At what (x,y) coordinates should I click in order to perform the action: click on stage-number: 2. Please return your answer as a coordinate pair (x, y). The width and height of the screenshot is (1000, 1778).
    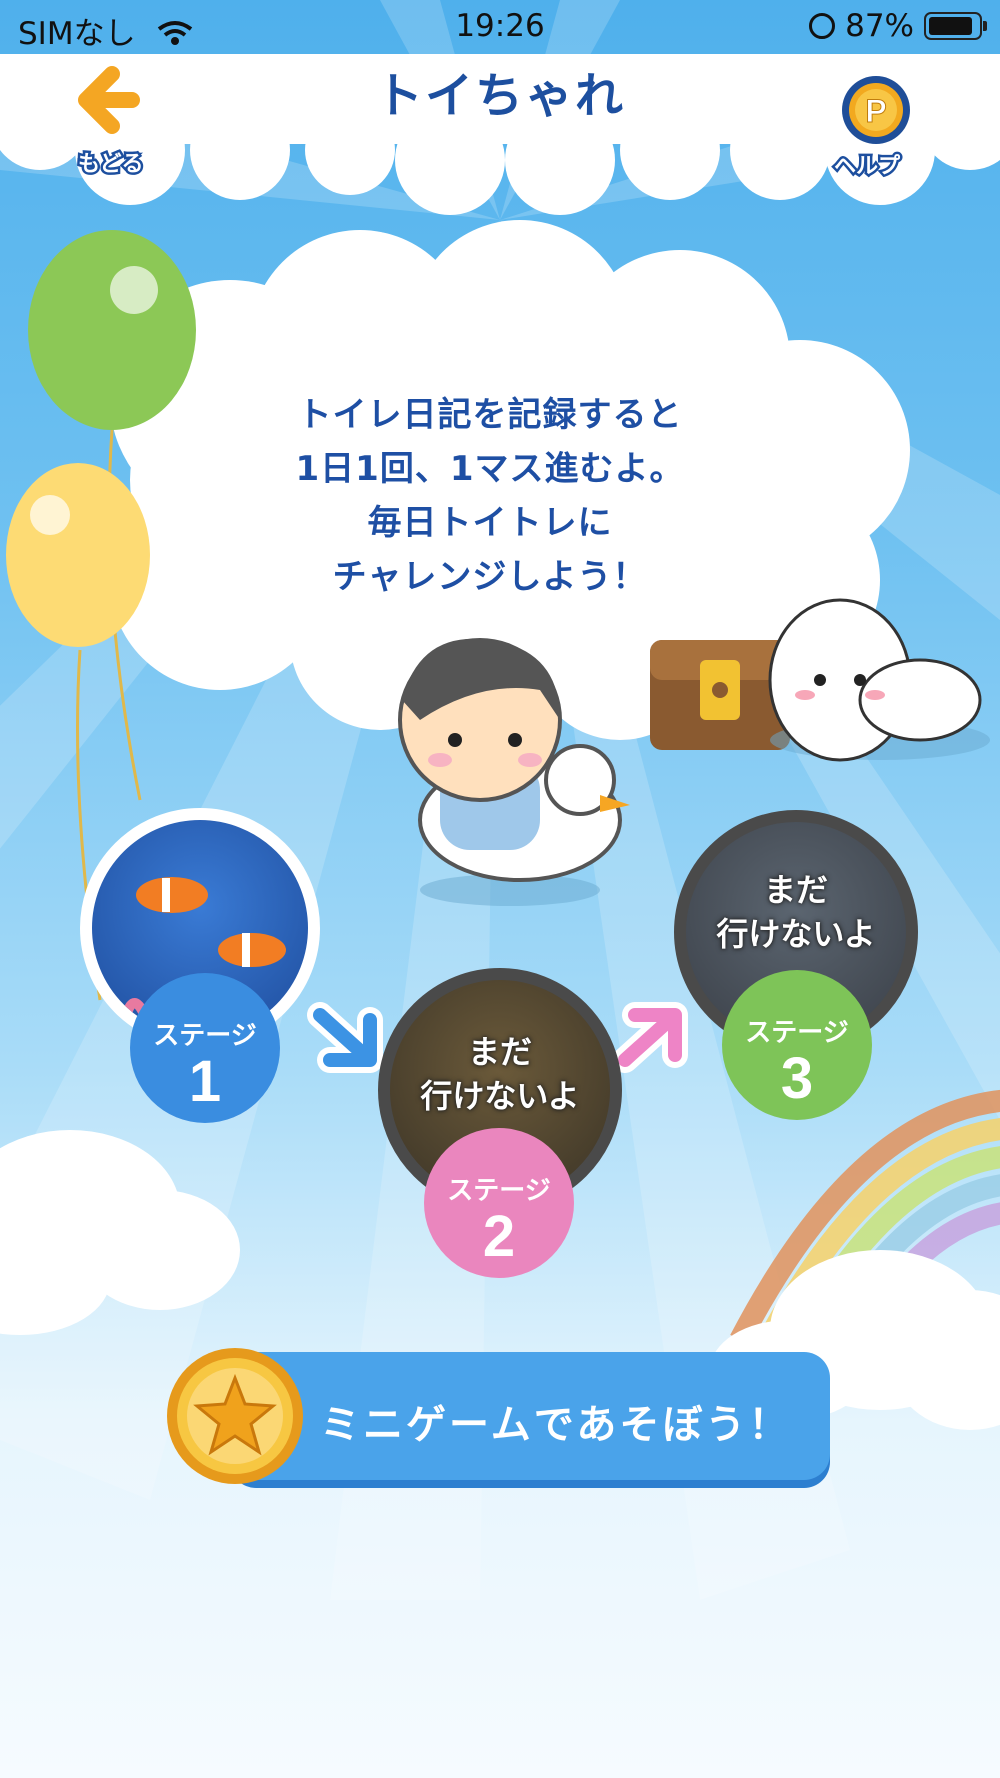
    Looking at the image, I should click on (499, 1236).